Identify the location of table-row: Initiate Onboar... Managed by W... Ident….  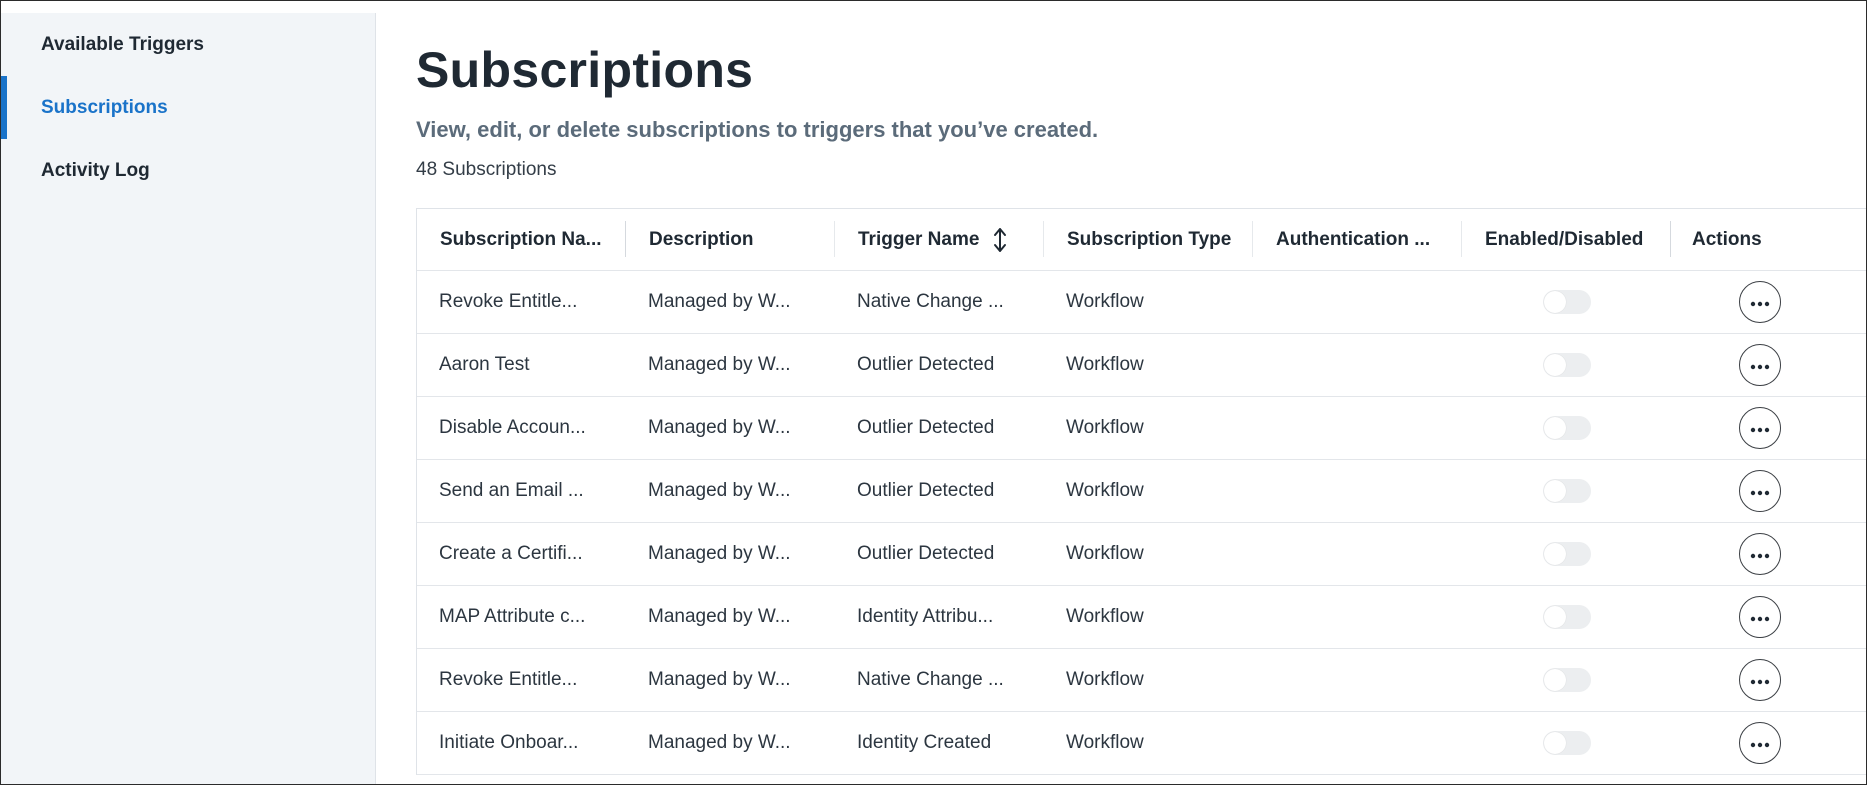
(1141, 743).